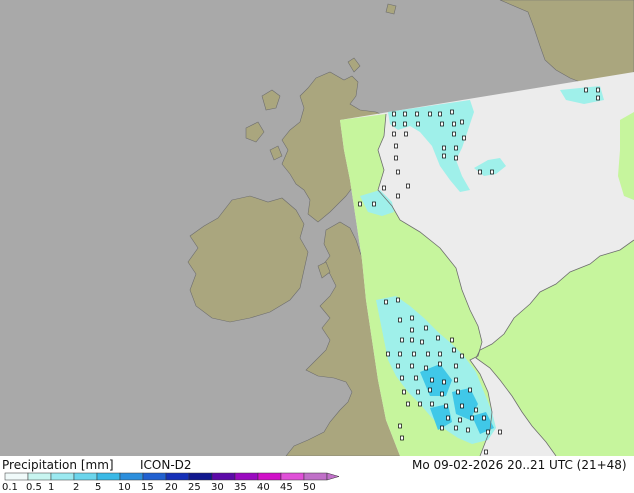 This screenshot has width=634, height=493. Describe the element at coordinates (76, 487) in the screenshot. I see `legend-tick-label: 2` at that location.